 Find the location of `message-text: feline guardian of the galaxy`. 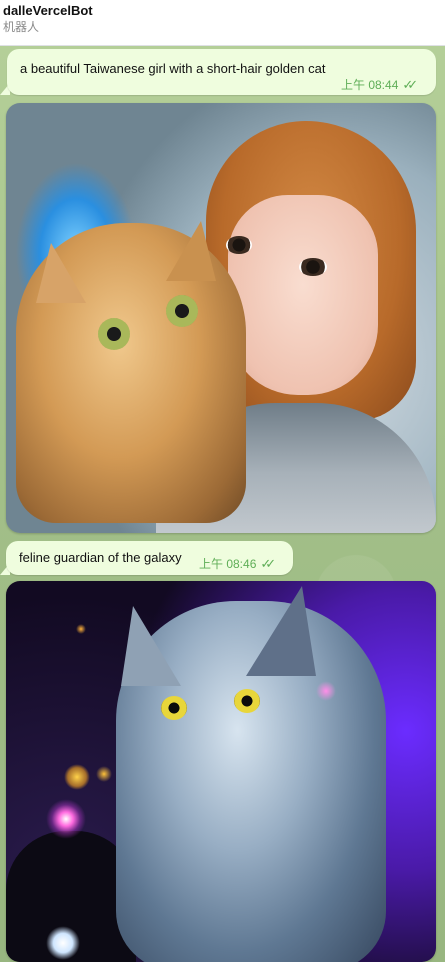

message-text: feline guardian of the galaxy is located at coordinates (100, 557).